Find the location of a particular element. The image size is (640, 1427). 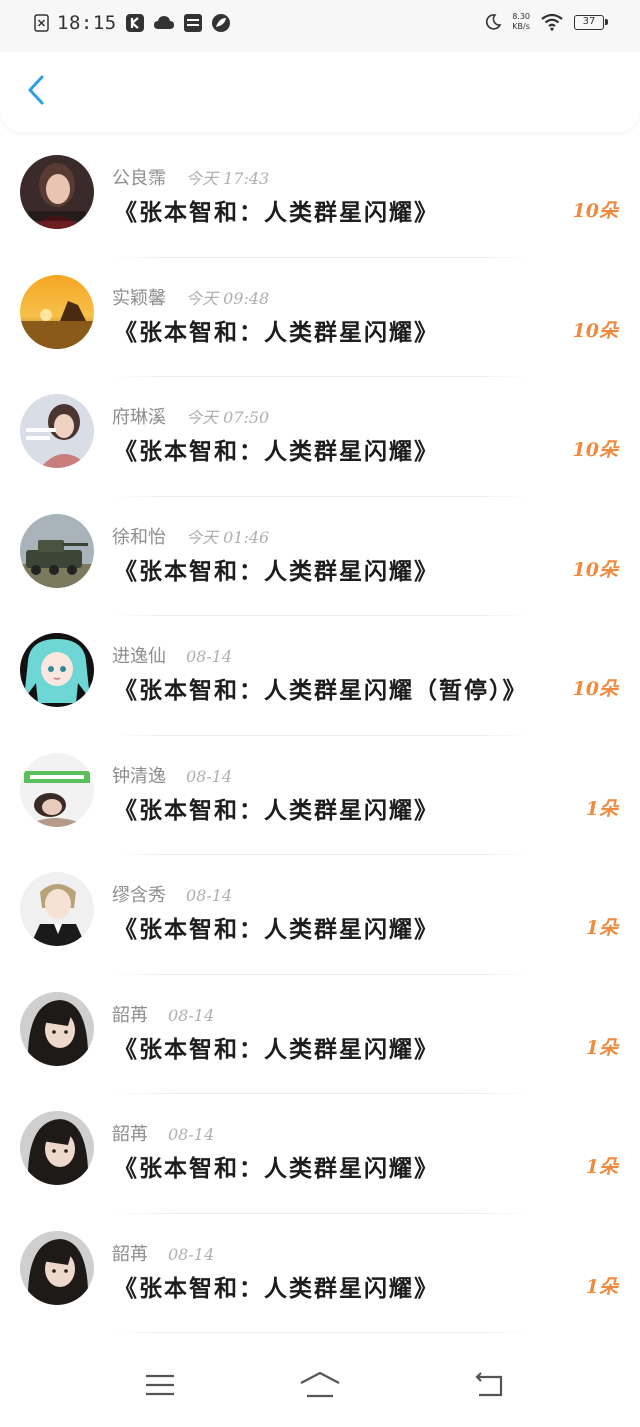

close-box-icon is located at coordinates (41, 23).